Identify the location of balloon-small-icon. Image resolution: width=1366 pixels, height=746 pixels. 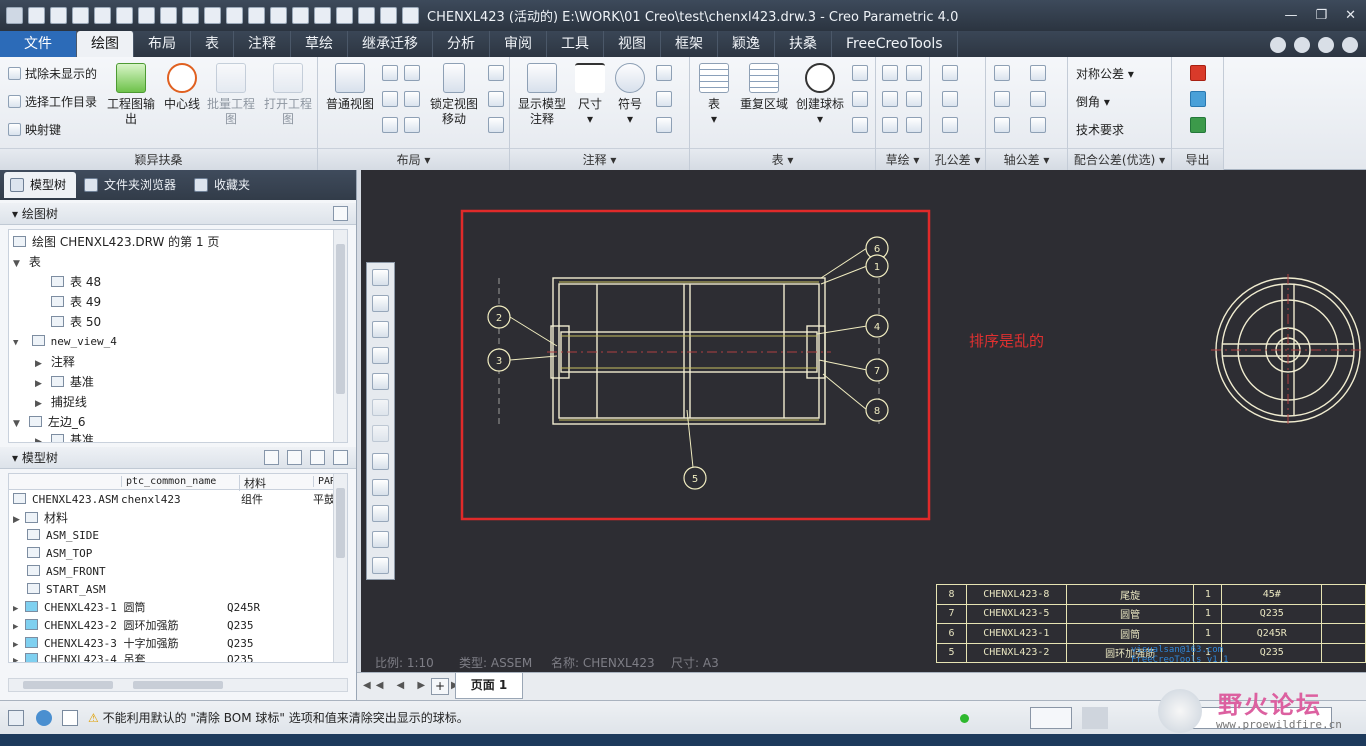
(860, 73).